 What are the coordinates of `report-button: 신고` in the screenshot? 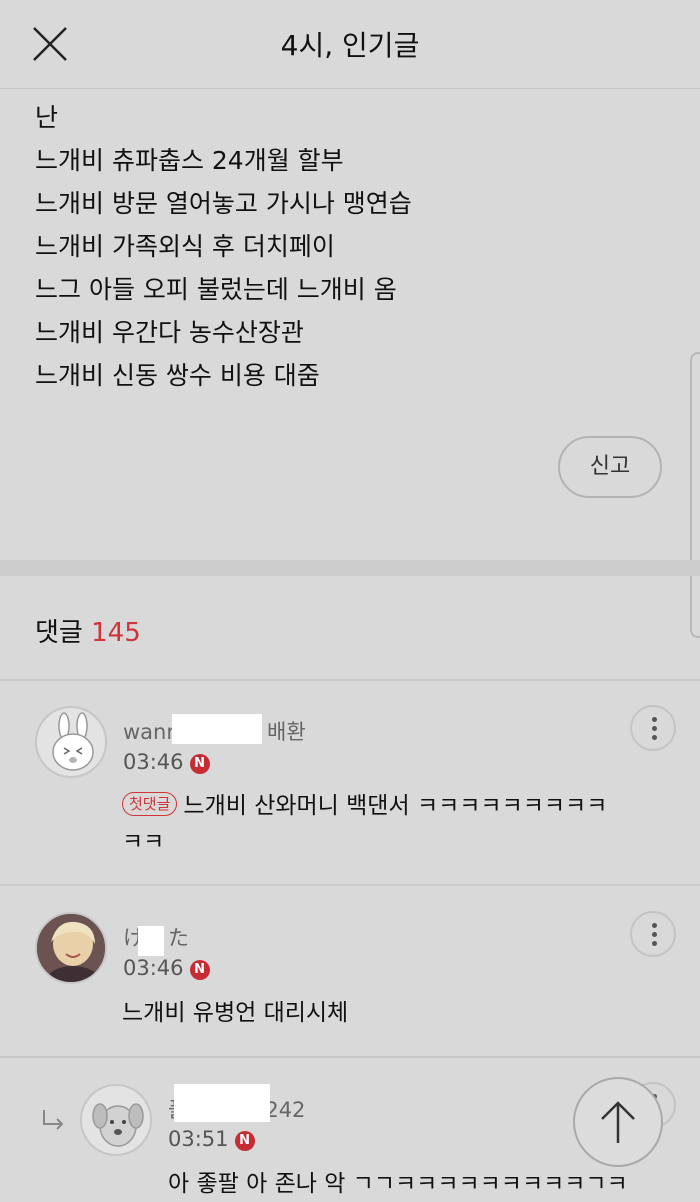 It's located at (610, 467).